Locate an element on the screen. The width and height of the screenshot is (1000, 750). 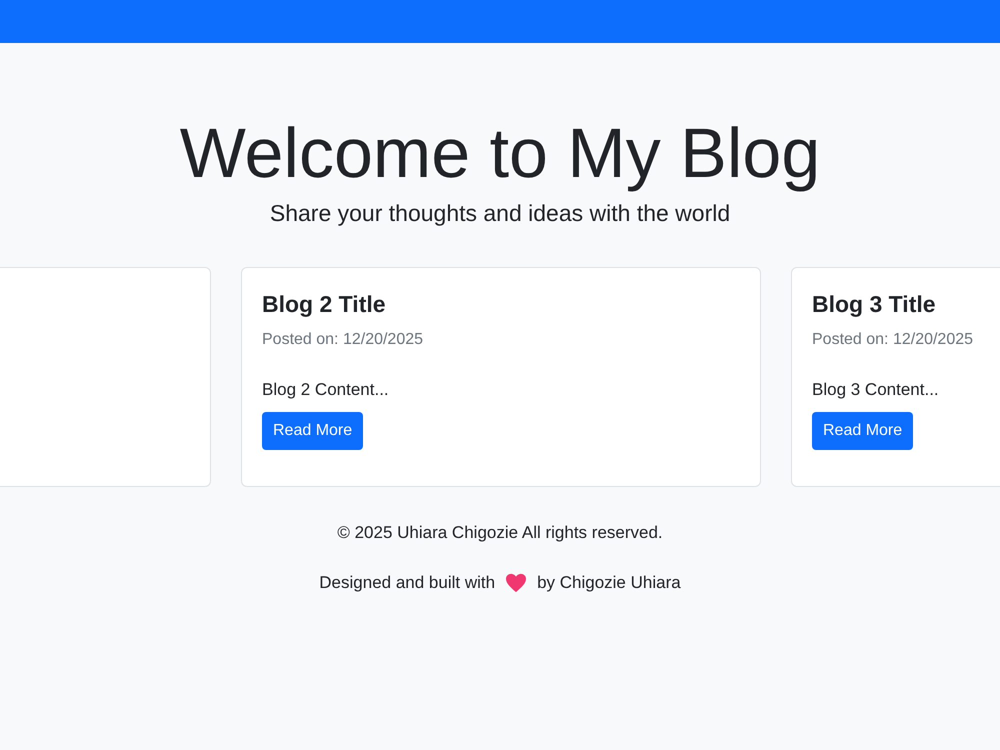
page-title: Welcome to My Blog is located at coordinates (500, 153).